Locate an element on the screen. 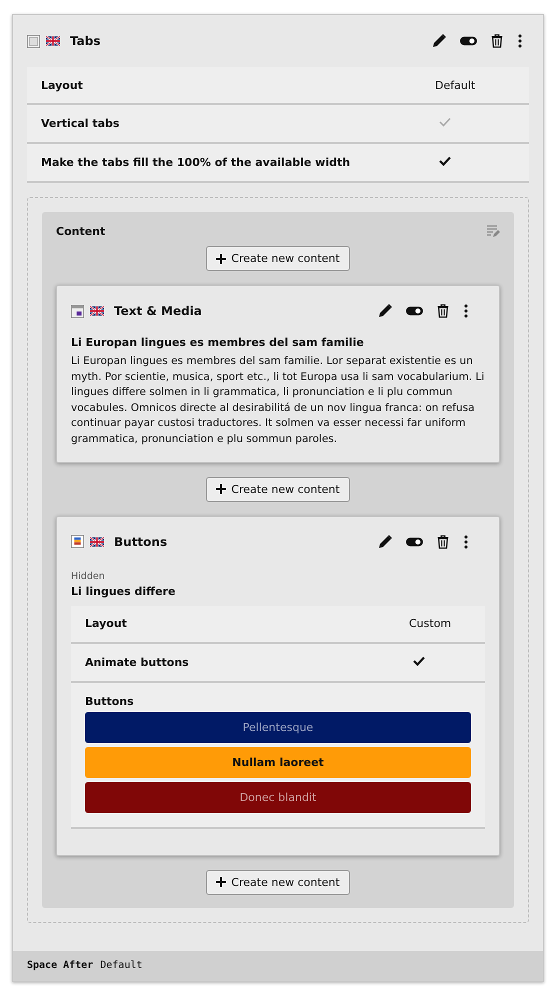  element-title: Tabs is located at coordinates (86, 41).